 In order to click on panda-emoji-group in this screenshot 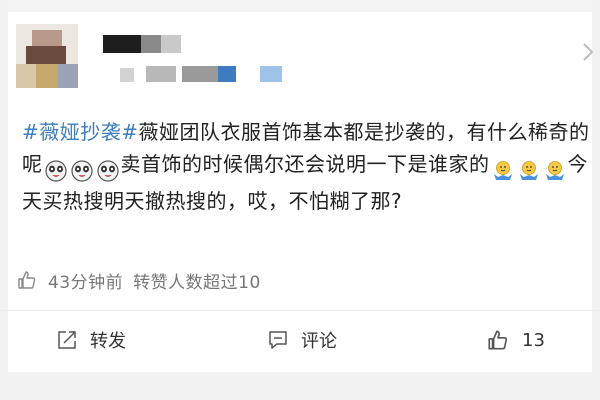, I will do `click(82, 169)`.